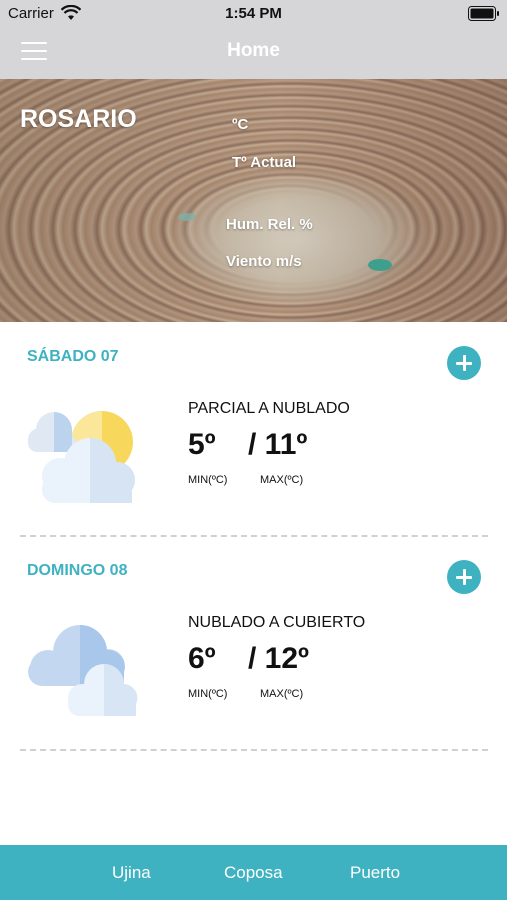 The width and height of the screenshot is (507, 900). What do you see at coordinates (269, 224) in the screenshot?
I see `humidity-label: Hum. Rel. %` at bounding box center [269, 224].